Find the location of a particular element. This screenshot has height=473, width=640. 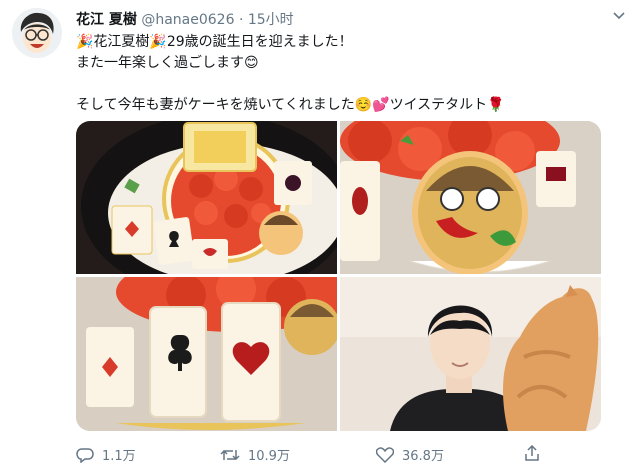

tweet-line-1: 🎉花江夏樹🎉29歳の誕生日を迎えました！ is located at coordinates (214, 42).